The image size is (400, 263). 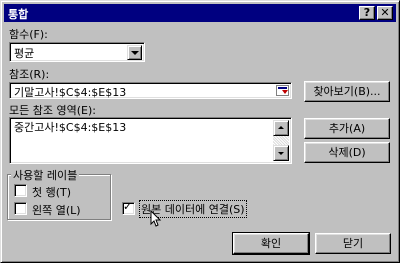 What do you see at coordinates (347, 152) in the screenshot?
I see `delete-button: 삭제(D)` at bounding box center [347, 152].